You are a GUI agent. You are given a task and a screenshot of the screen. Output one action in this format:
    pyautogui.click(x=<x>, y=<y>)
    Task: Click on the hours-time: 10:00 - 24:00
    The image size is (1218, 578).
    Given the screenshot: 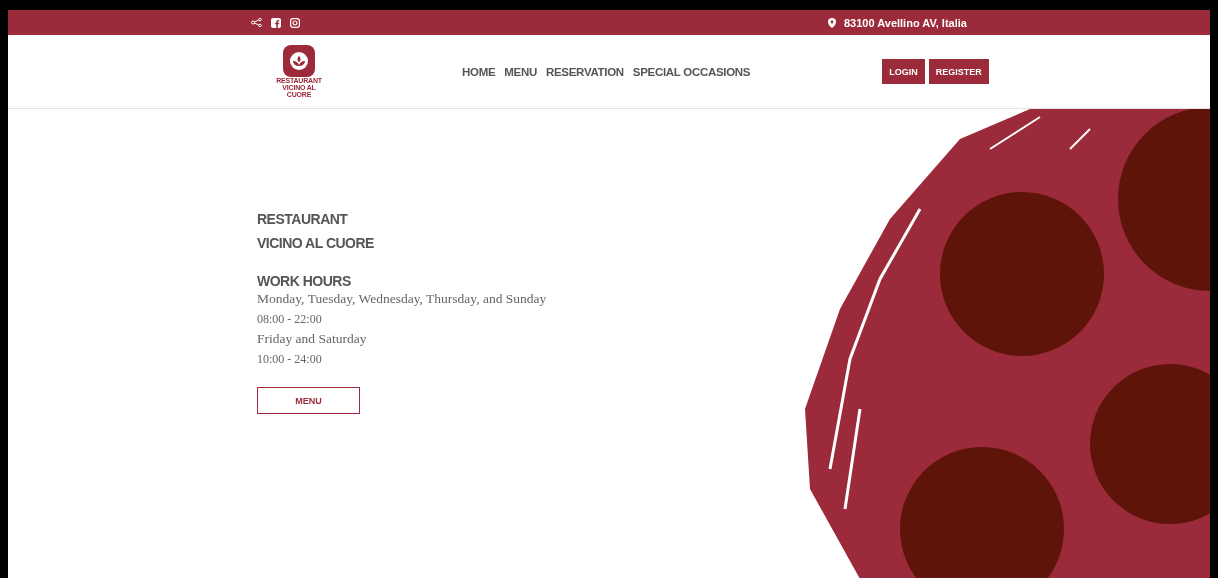 What is the action you would take?
    pyautogui.click(x=290, y=359)
    